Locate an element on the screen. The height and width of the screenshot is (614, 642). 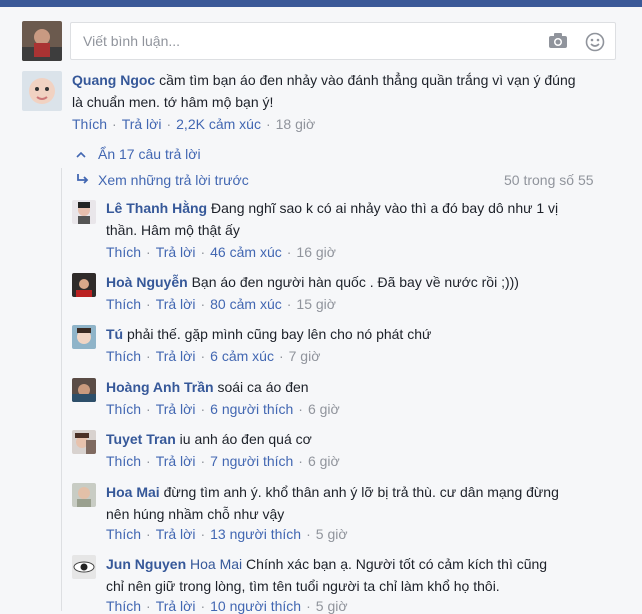
reply-actions: Thích · Trả lời · 6 cảm xúc · 7 giờ is located at coordinates (213, 356).